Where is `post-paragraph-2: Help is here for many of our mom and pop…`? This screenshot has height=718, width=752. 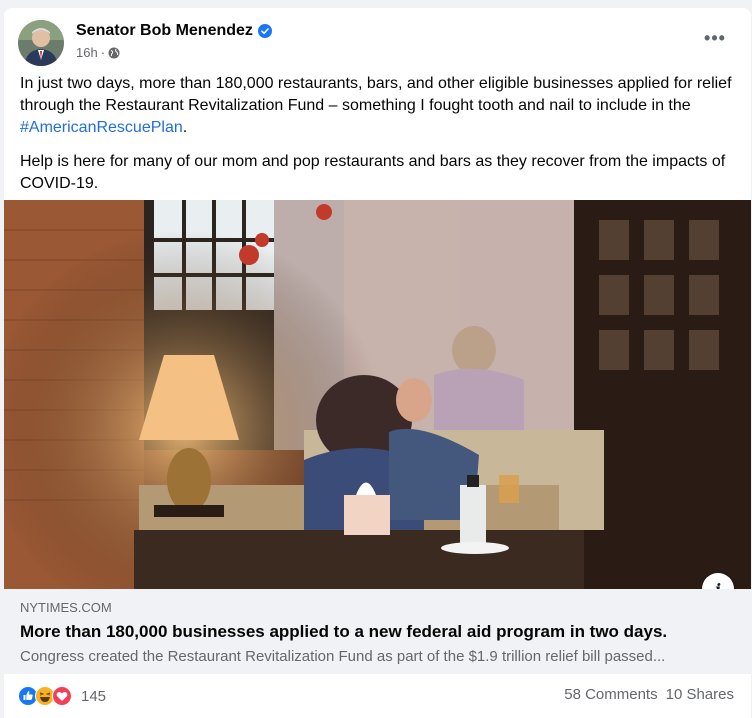 post-paragraph-2: Help is here for many of our mom and pop… is located at coordinates (373, 172).